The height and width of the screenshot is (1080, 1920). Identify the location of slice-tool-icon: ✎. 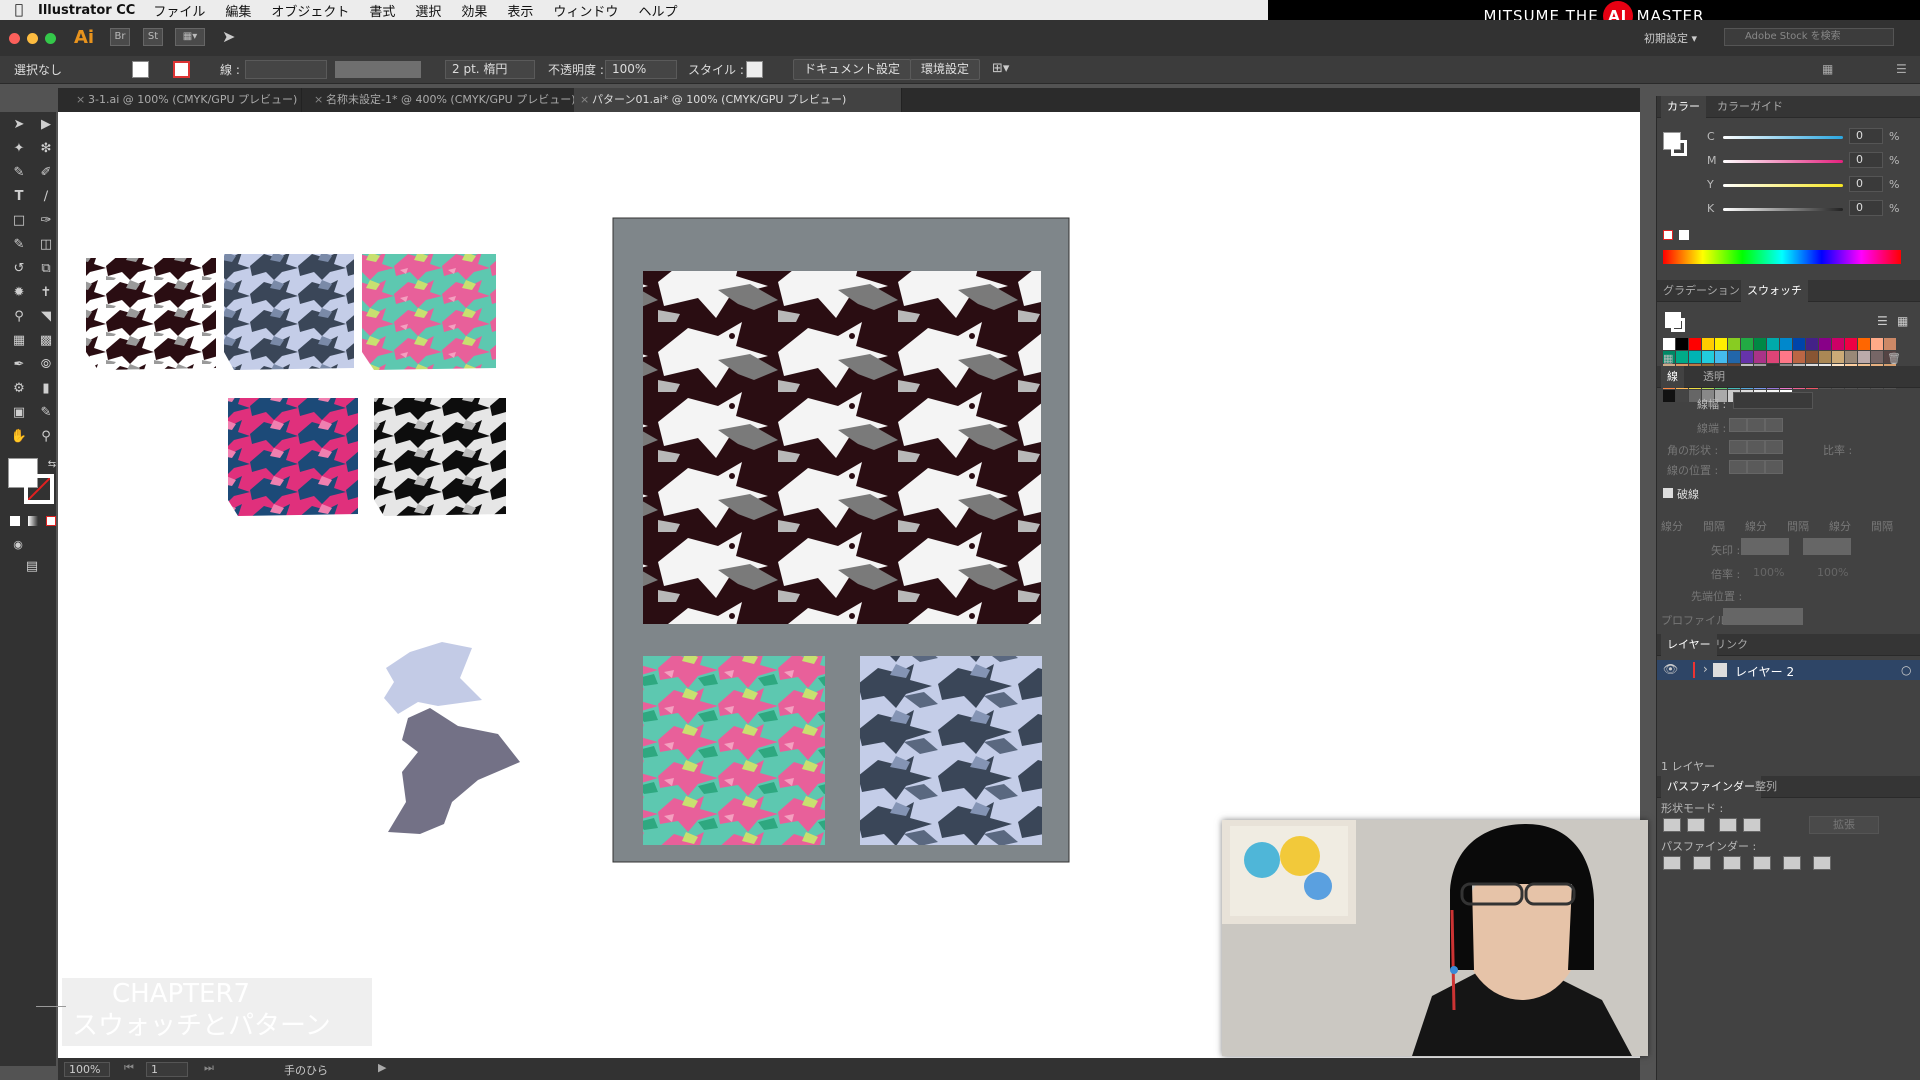
(46, 413).